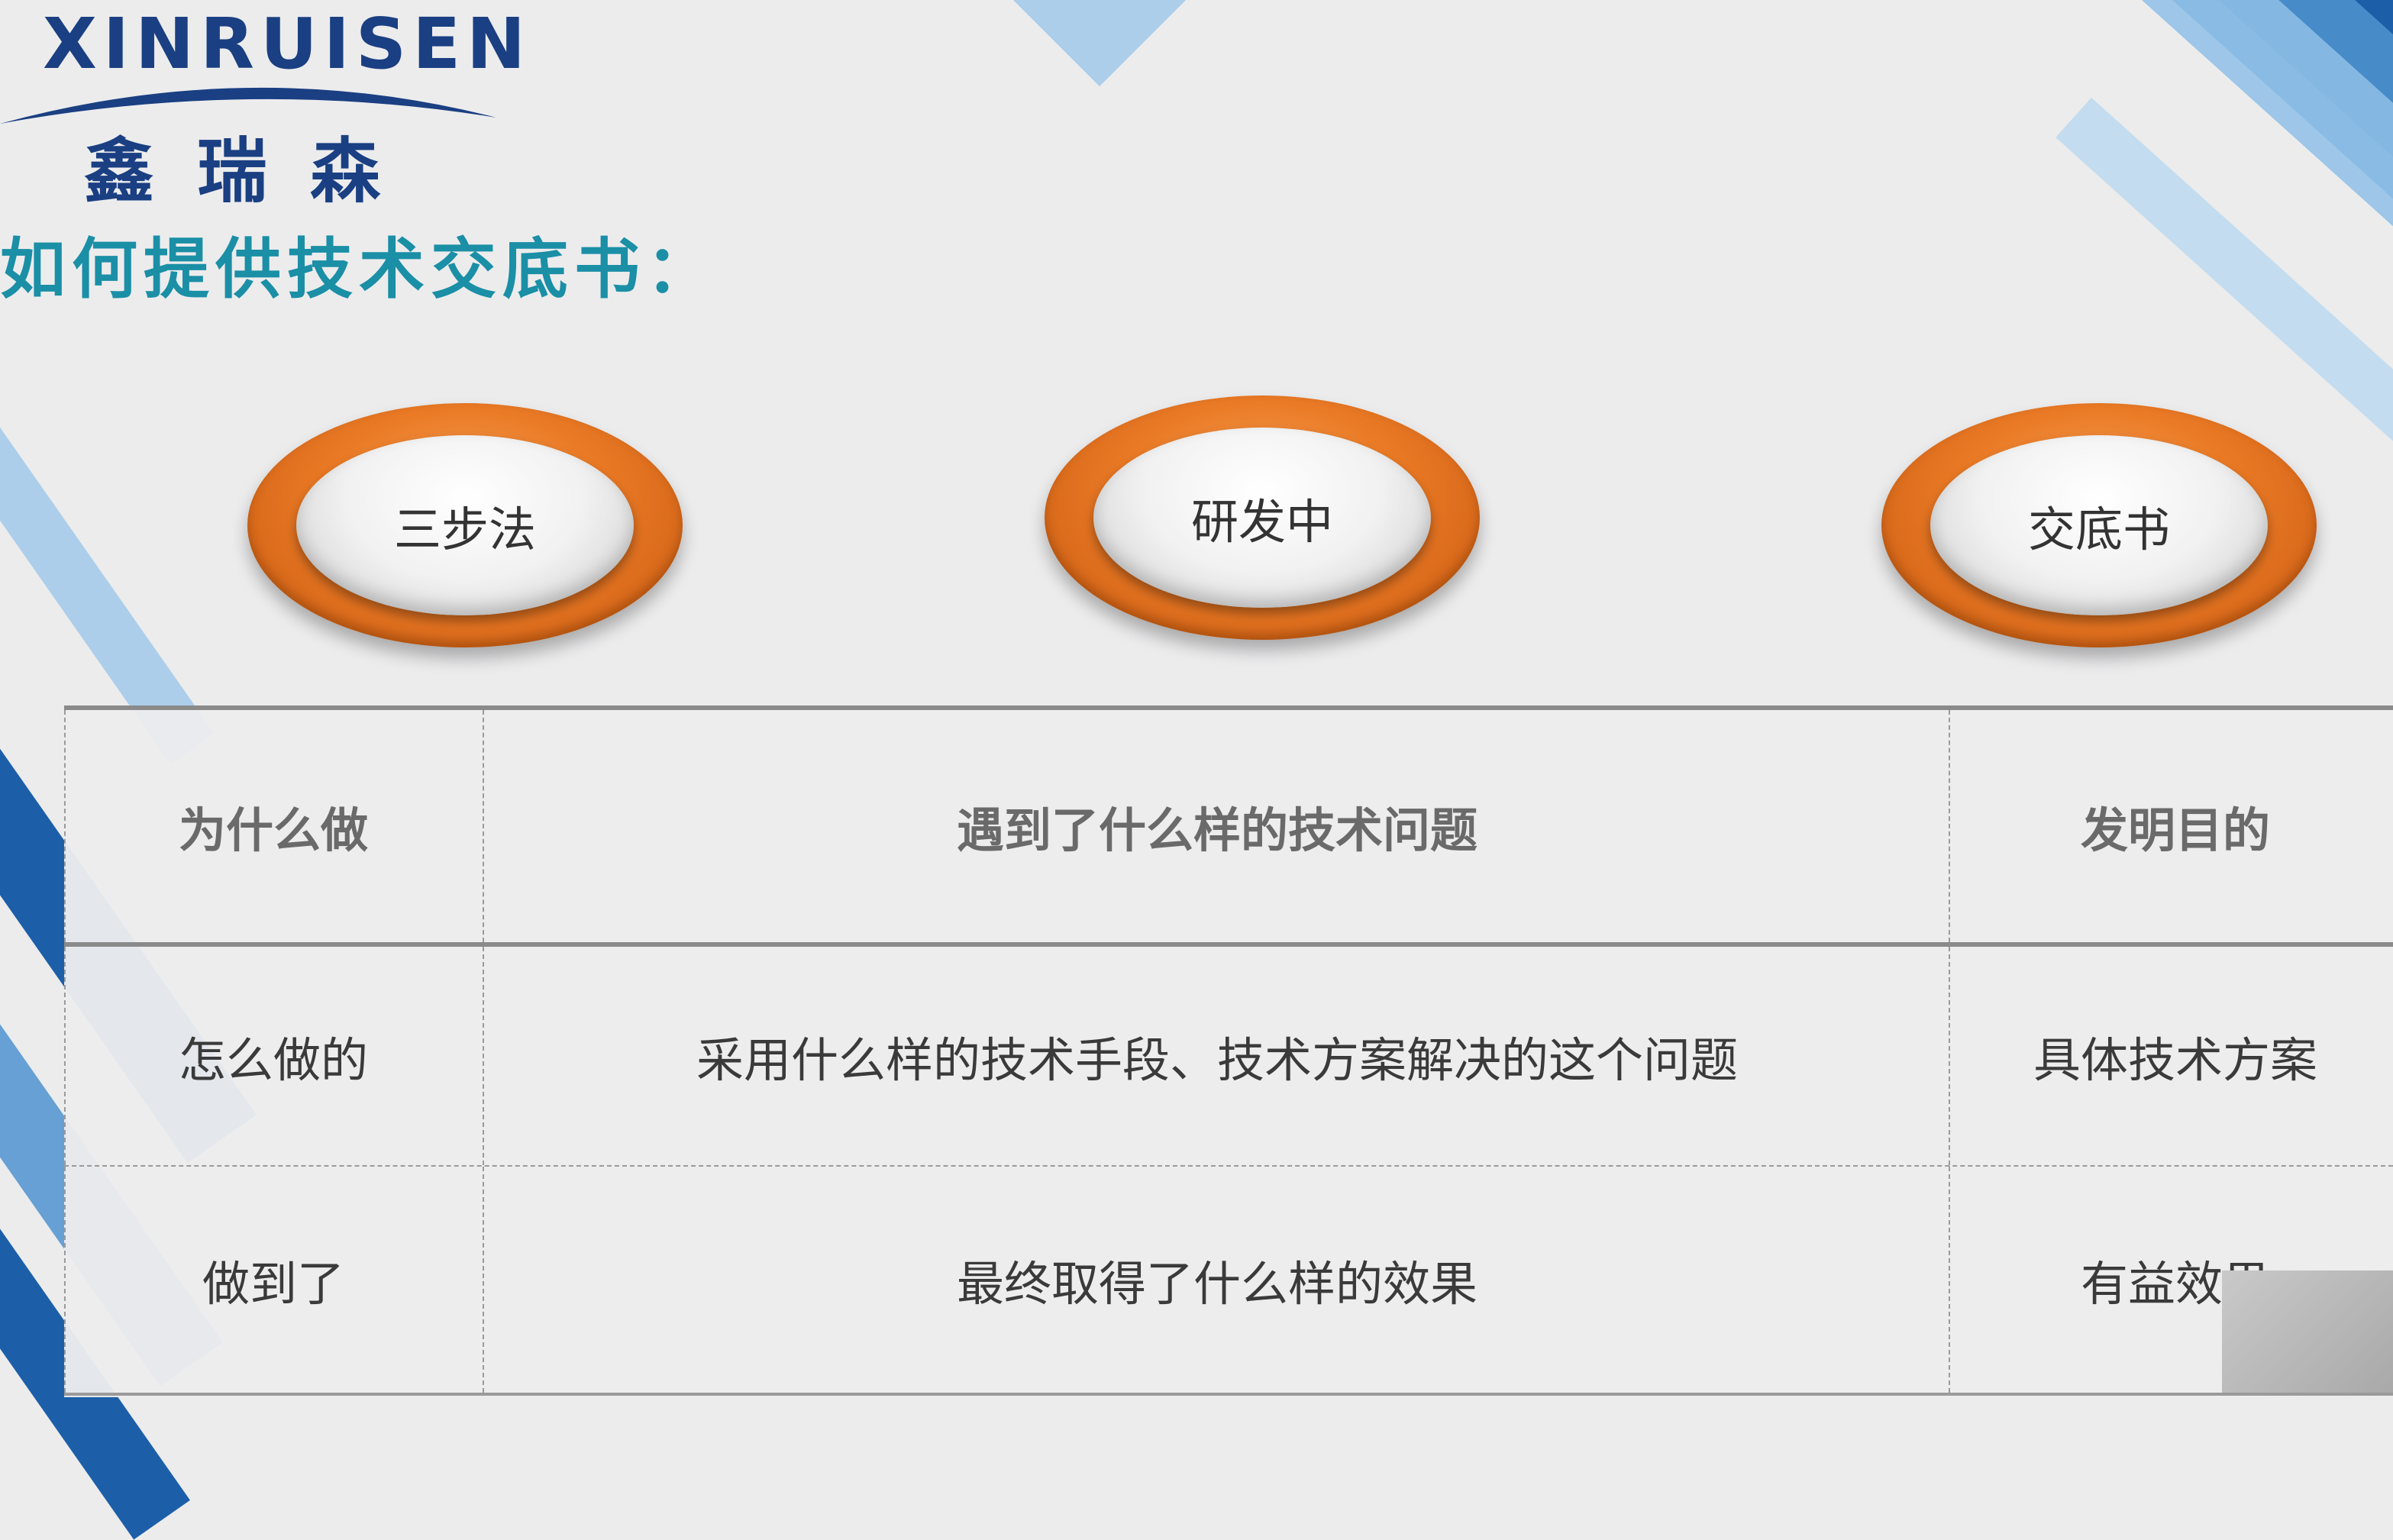 The width and height of the screenshot is (2393, 1540). I want to click on pill-face: 三步法, so click(465, 525).